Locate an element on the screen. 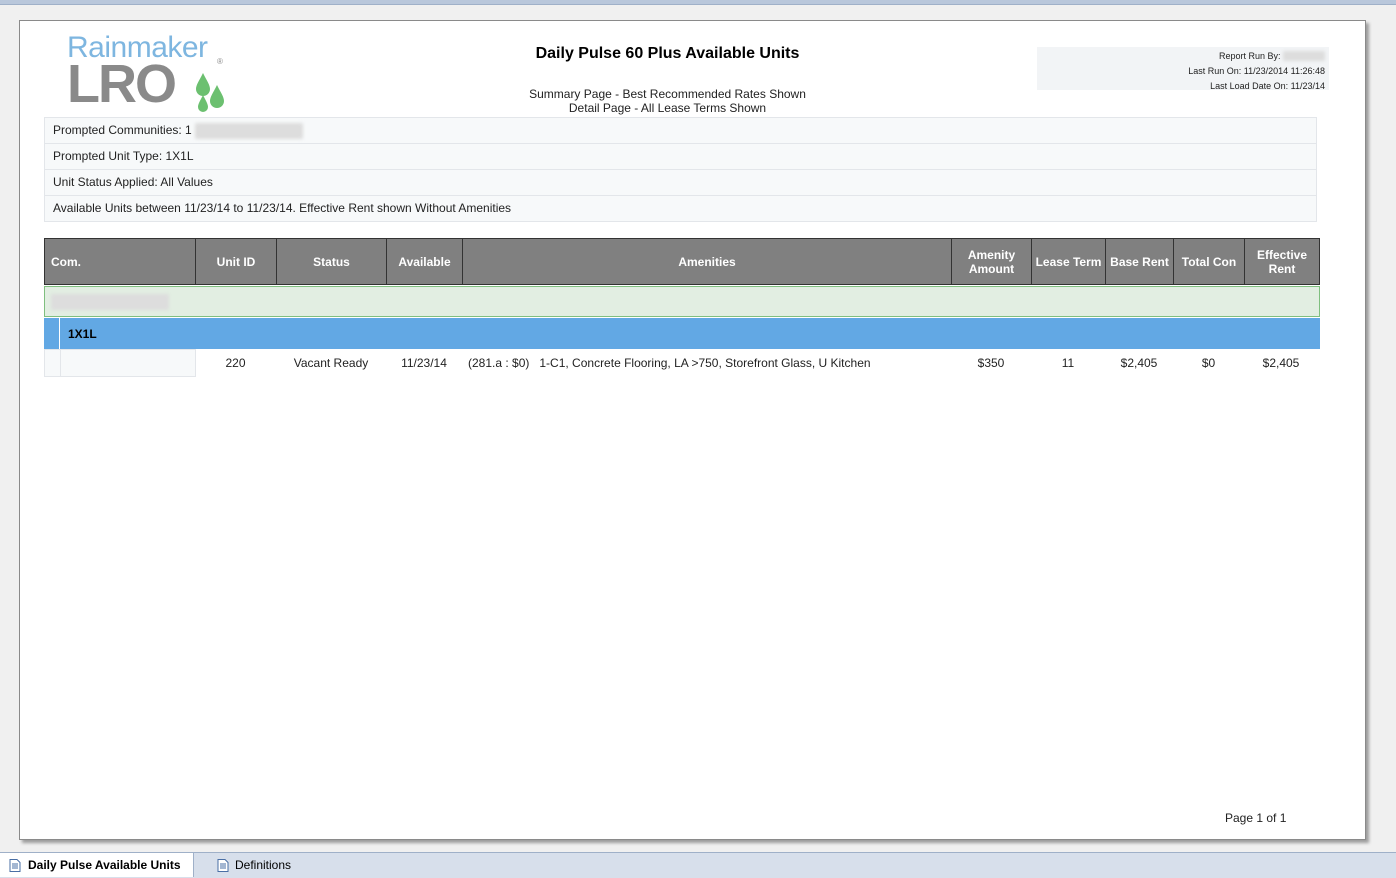 The image size is (1396, 878). cell-lease-term: 11 is located at coordinates (1068, 363).